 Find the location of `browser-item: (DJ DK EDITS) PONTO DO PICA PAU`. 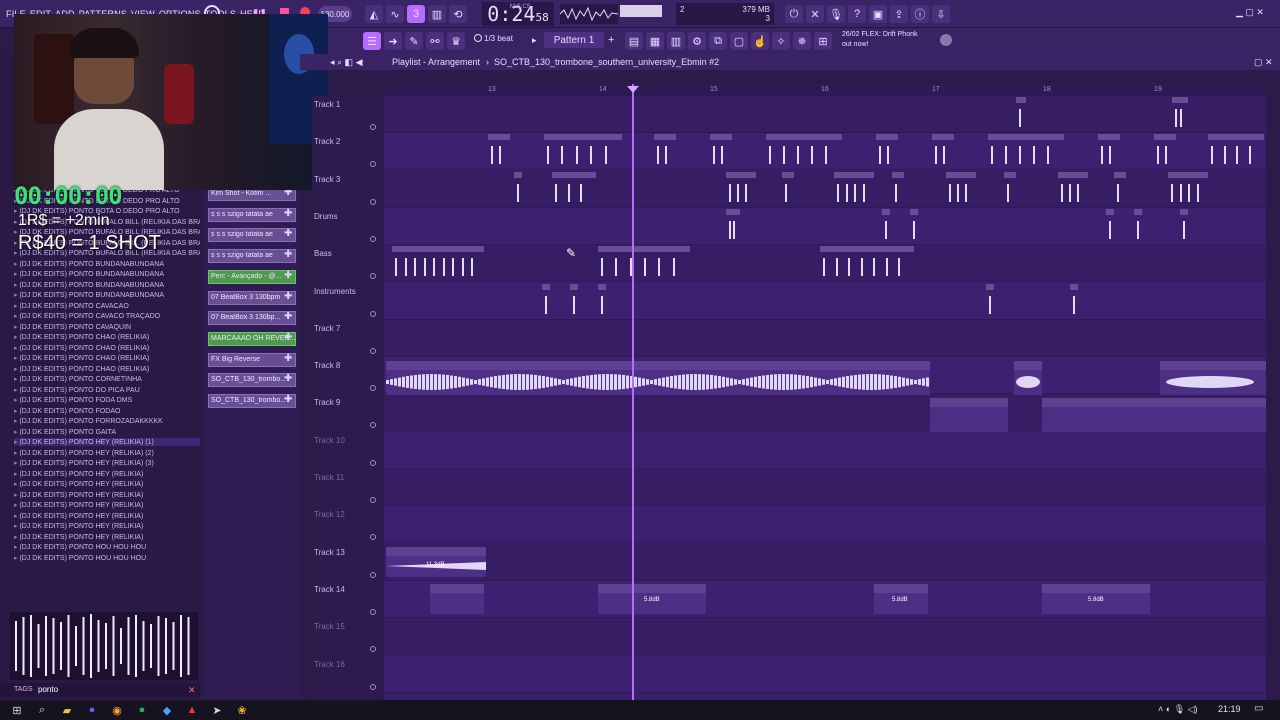

browser-item: (DJ DK EDITS) PONTO DO PICA PAU is located at coordinates (107, 390).